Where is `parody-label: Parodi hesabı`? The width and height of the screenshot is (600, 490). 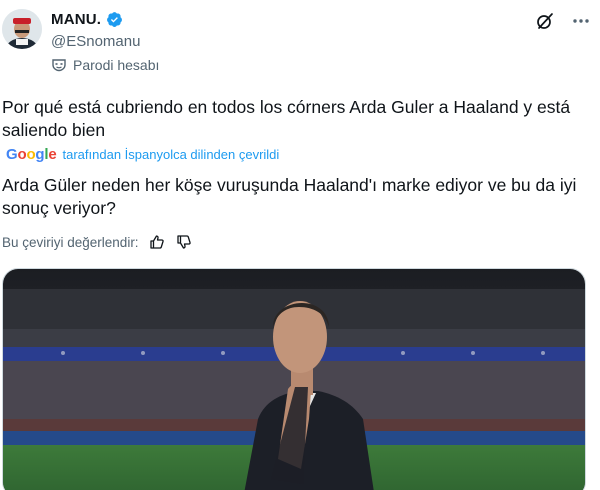
parody-label: Parodi hesabı is located at coordinates (105, 65).